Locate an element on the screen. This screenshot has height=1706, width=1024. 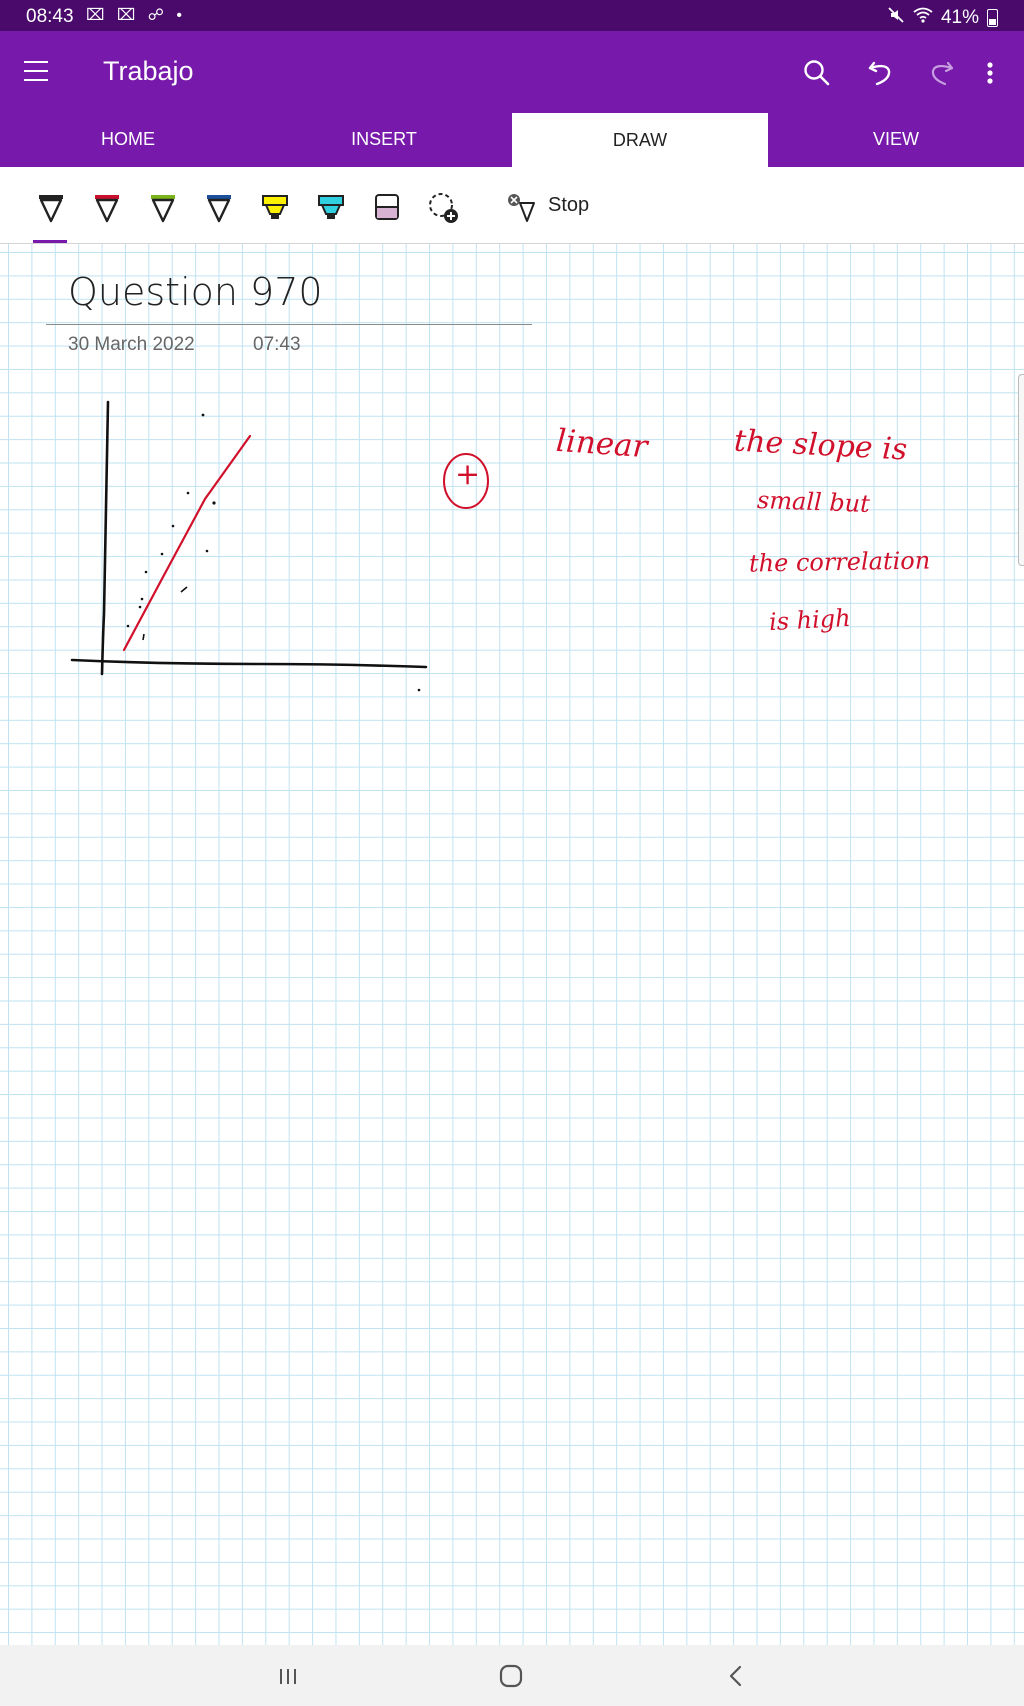
redo-icon is located at coordinates (941, 73).